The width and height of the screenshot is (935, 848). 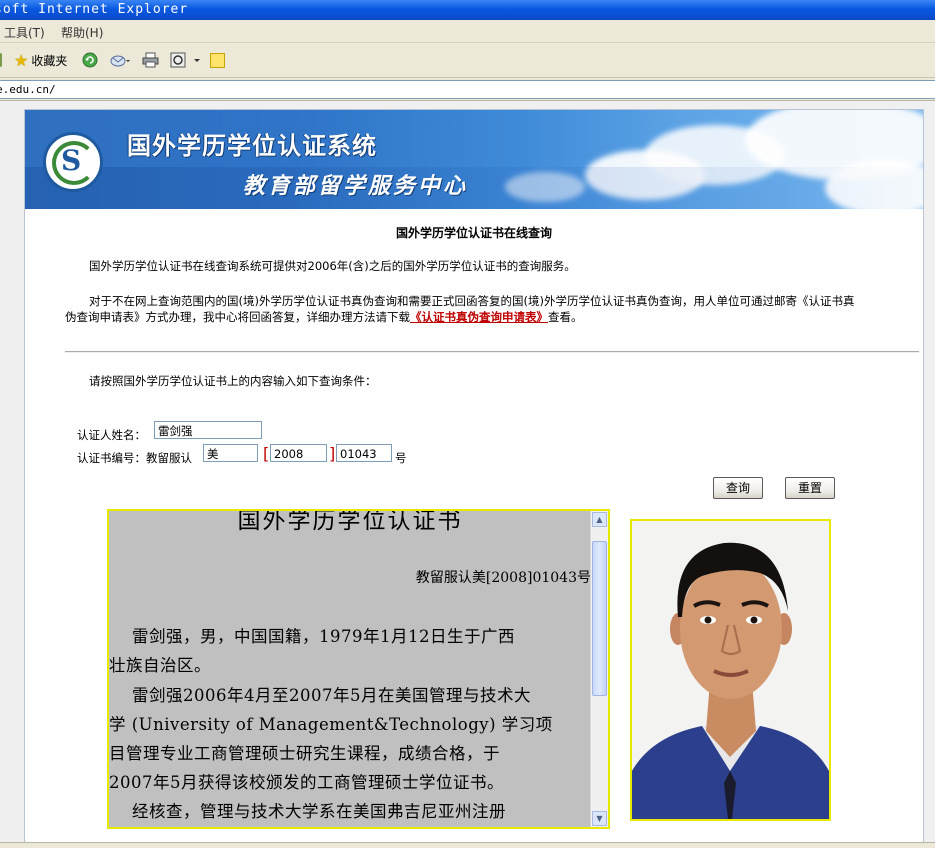 What do you see at coordinates (230, 453) in the screenshot?
I see `country-input: 美` at bounding box center [230, 453].